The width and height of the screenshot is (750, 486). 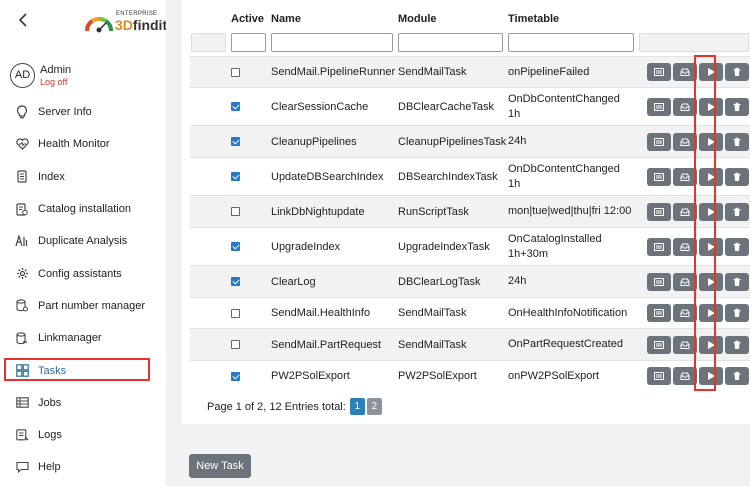 I want to click on sidebar-item-help: Help, so click(x=83, y=467).